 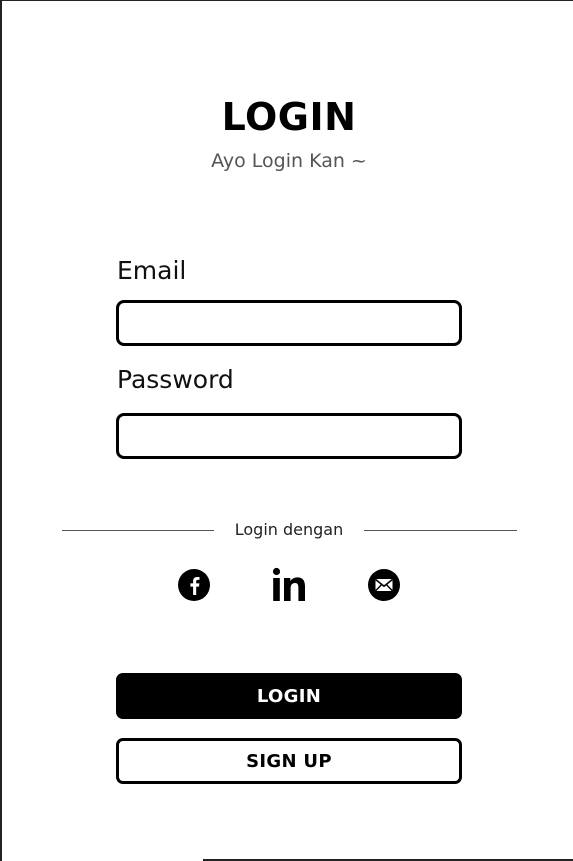 What do you see at coordinates (289, 529) in the screenshot?
I see `social-login-label: Login dengan` at bounding box center [289, 529].